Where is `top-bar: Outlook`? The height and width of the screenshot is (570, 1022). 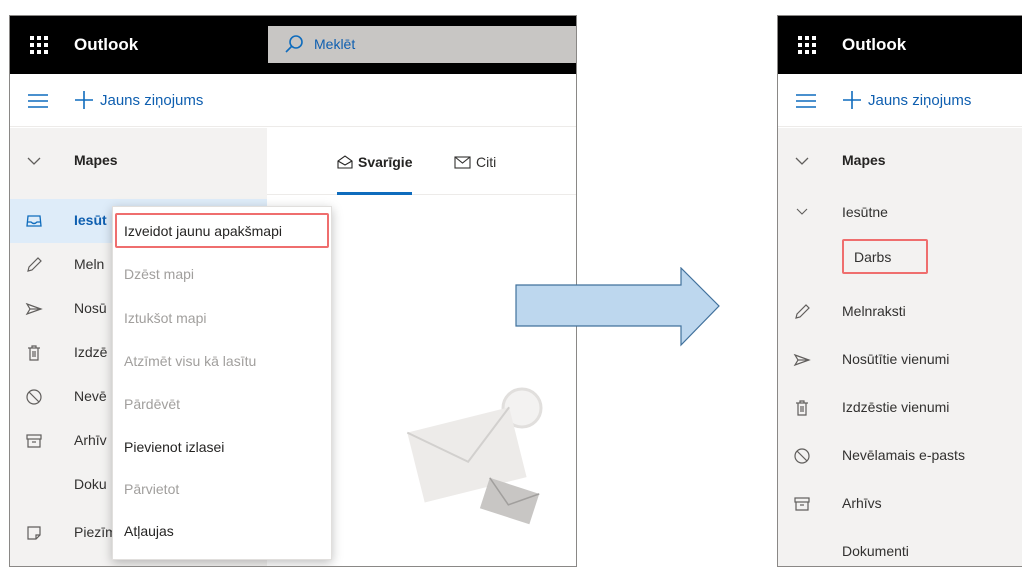 top-bar: Outlook is located at coordinates (900, 45).